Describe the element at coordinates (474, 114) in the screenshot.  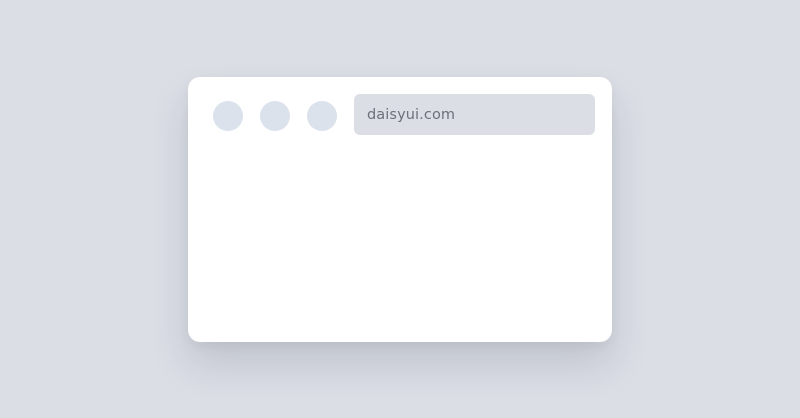
I see `address-bar: daisyui.com` at that location.